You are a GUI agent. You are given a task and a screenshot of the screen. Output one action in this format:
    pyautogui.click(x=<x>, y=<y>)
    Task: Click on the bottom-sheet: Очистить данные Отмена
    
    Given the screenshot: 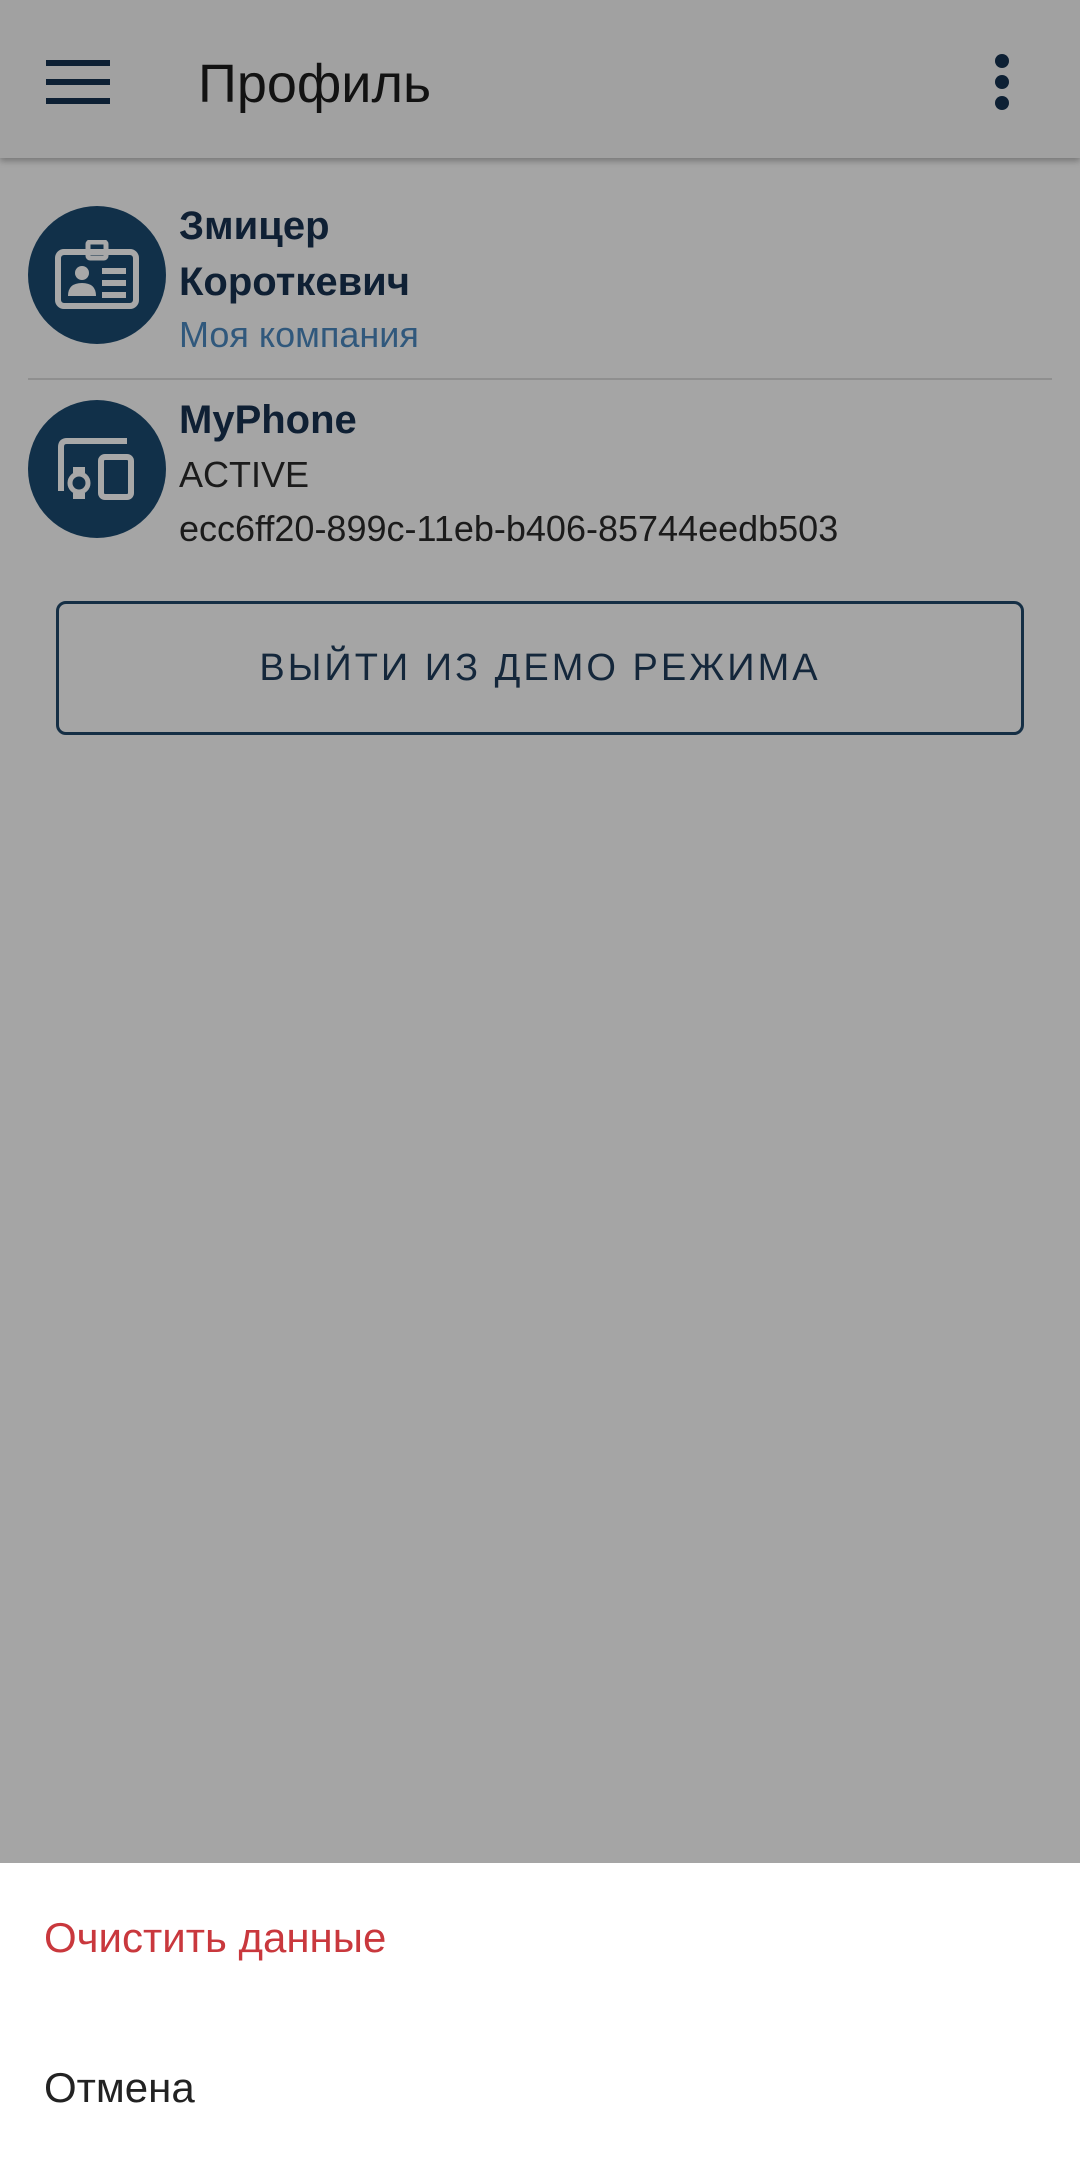 What is the action you would take?
    pyautogui.click(x=540, y=2012)
    